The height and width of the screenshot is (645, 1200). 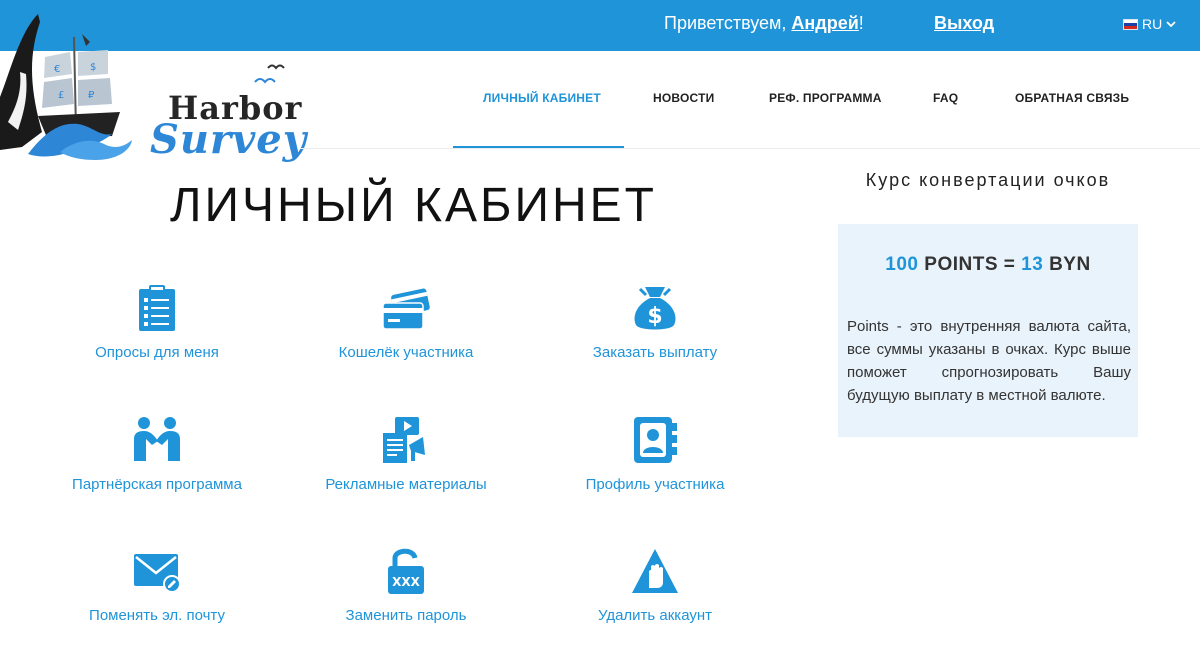 I want to click on user-name-link: Андрей, so click(x=824, y=23).